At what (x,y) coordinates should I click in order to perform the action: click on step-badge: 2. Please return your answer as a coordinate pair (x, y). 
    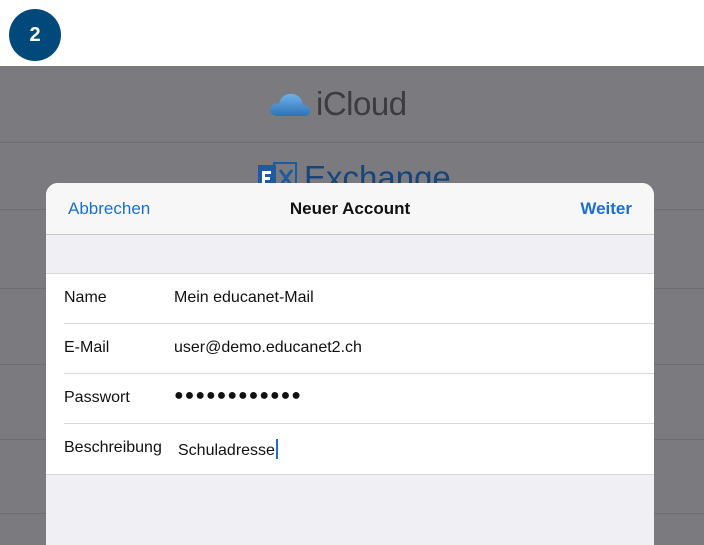
    Looking at the image, I should click on (35, 35).